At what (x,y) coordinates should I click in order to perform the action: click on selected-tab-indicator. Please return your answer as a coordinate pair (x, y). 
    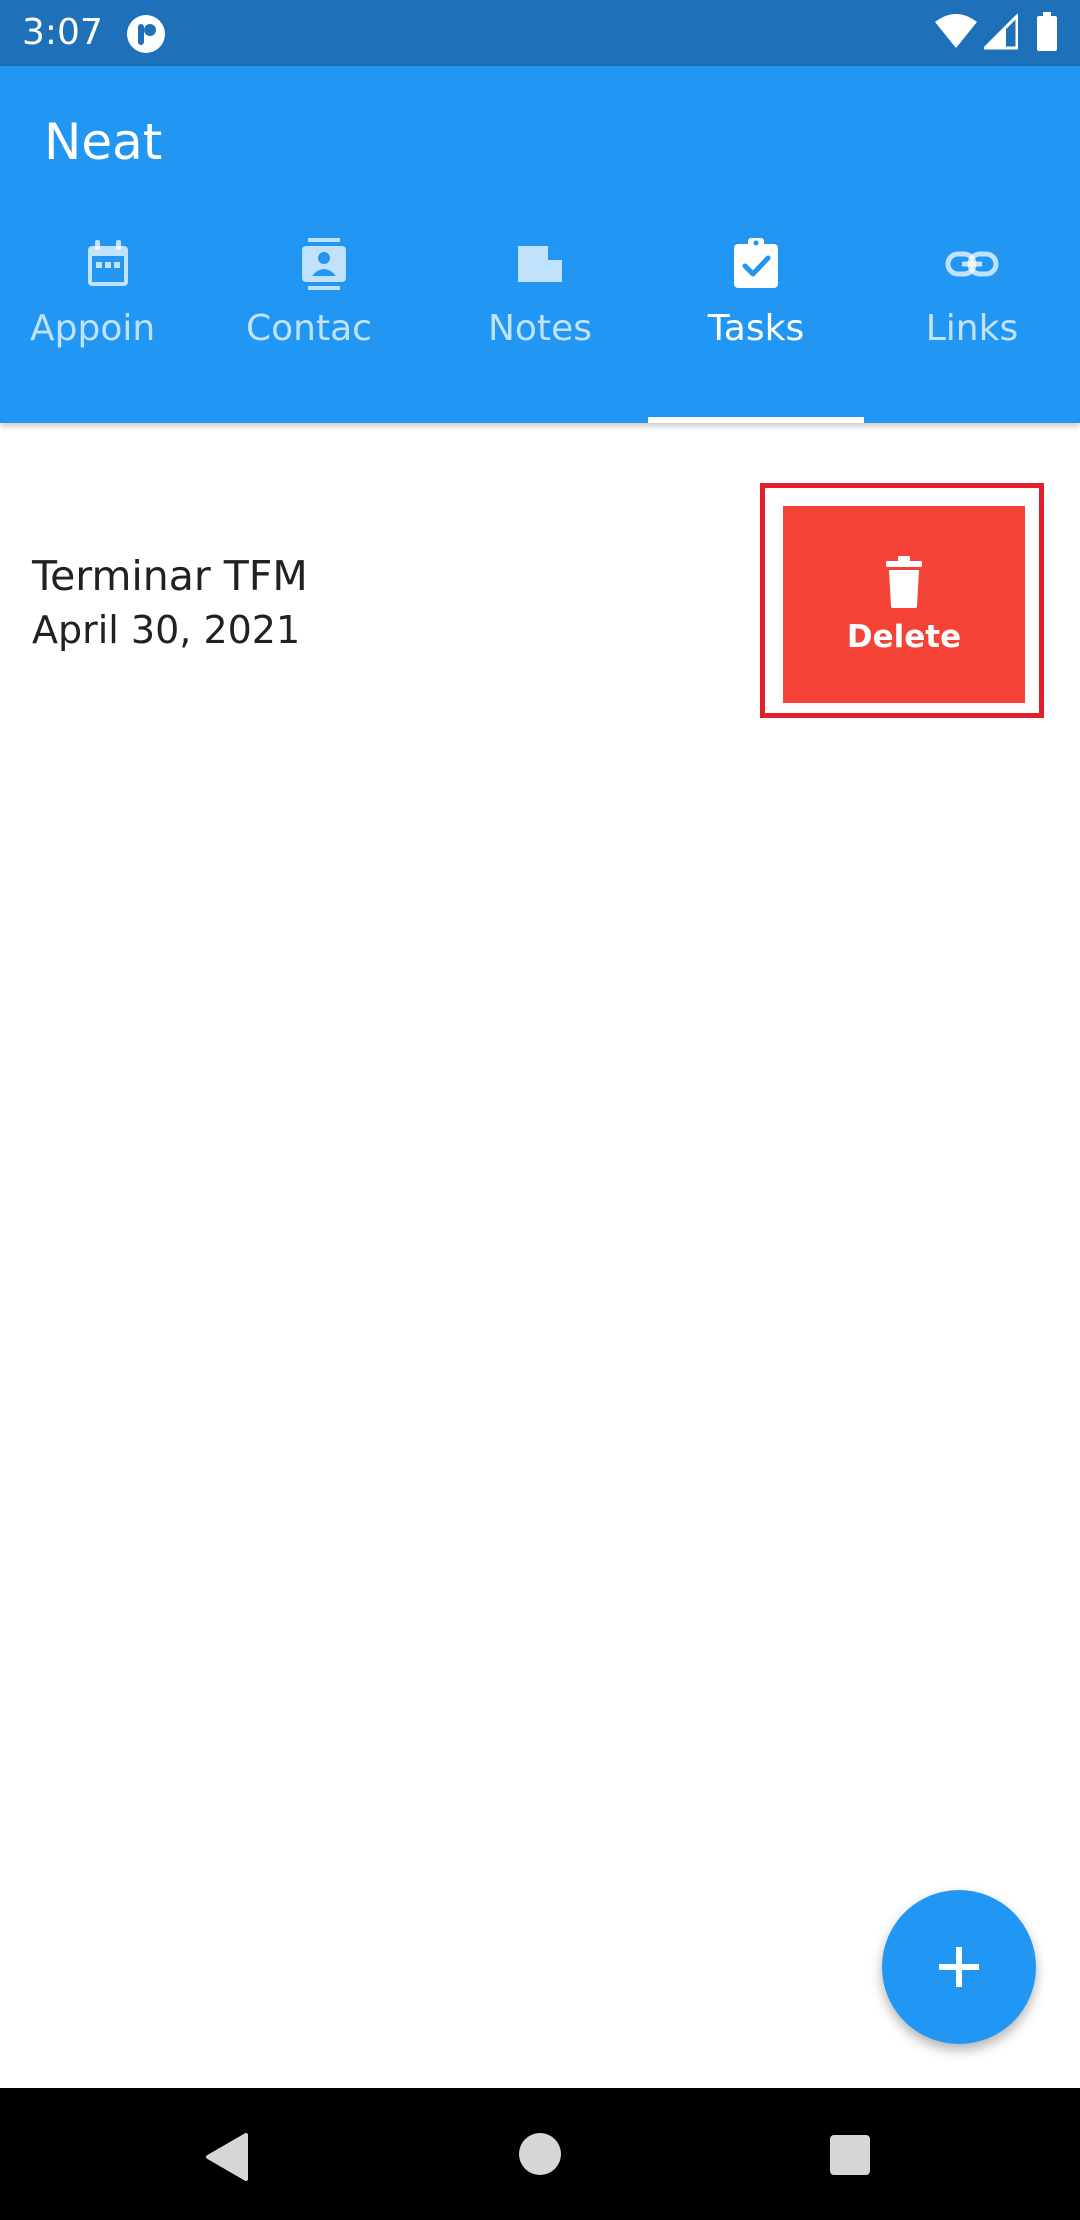
    Looking at the image, I should click on (756, 420).